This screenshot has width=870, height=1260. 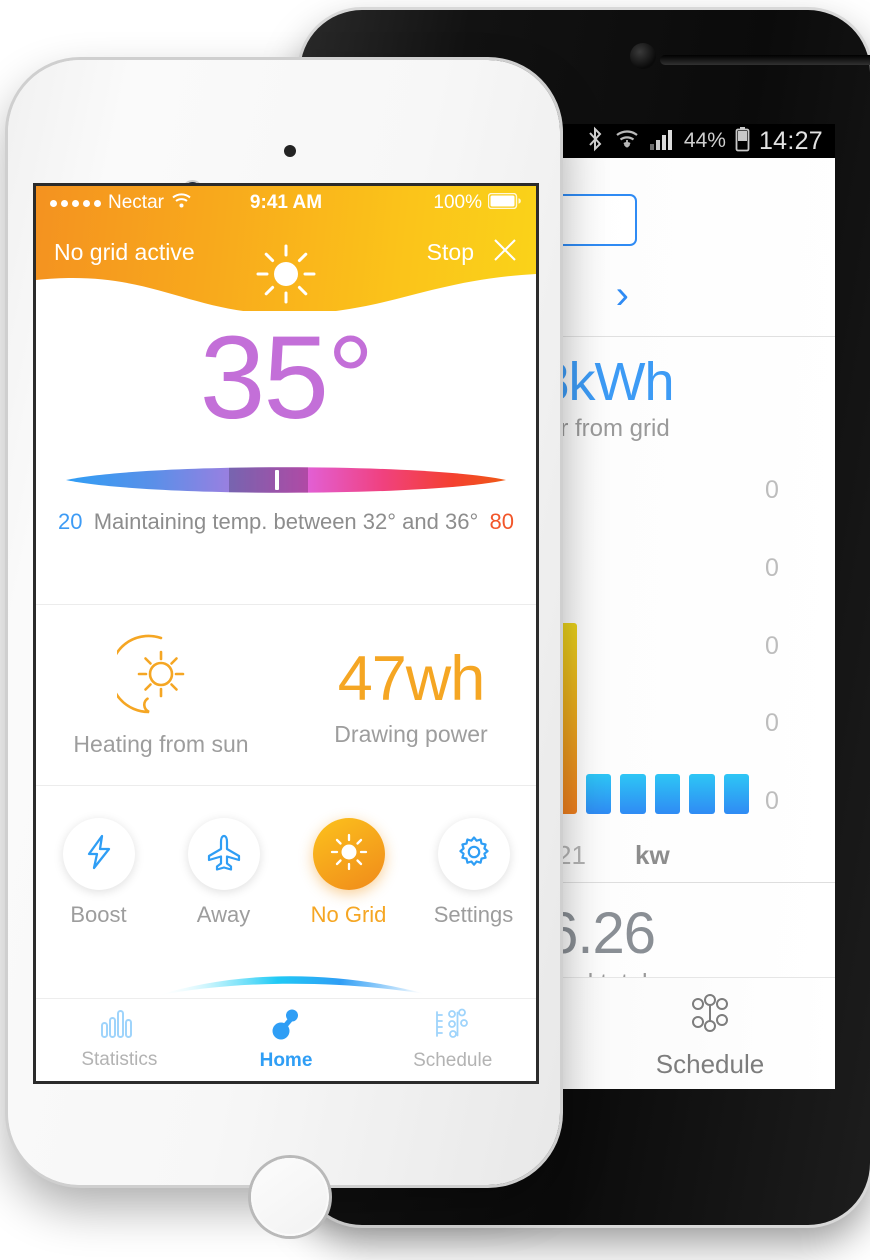 I want to click on action-away-label: Away, so click(x=223, y=914).